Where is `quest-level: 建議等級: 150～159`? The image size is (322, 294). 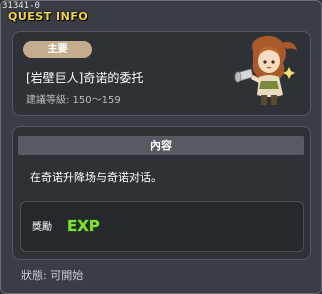 quest-level: 建議等級: 150～159 is located at coordinates (73, 100).